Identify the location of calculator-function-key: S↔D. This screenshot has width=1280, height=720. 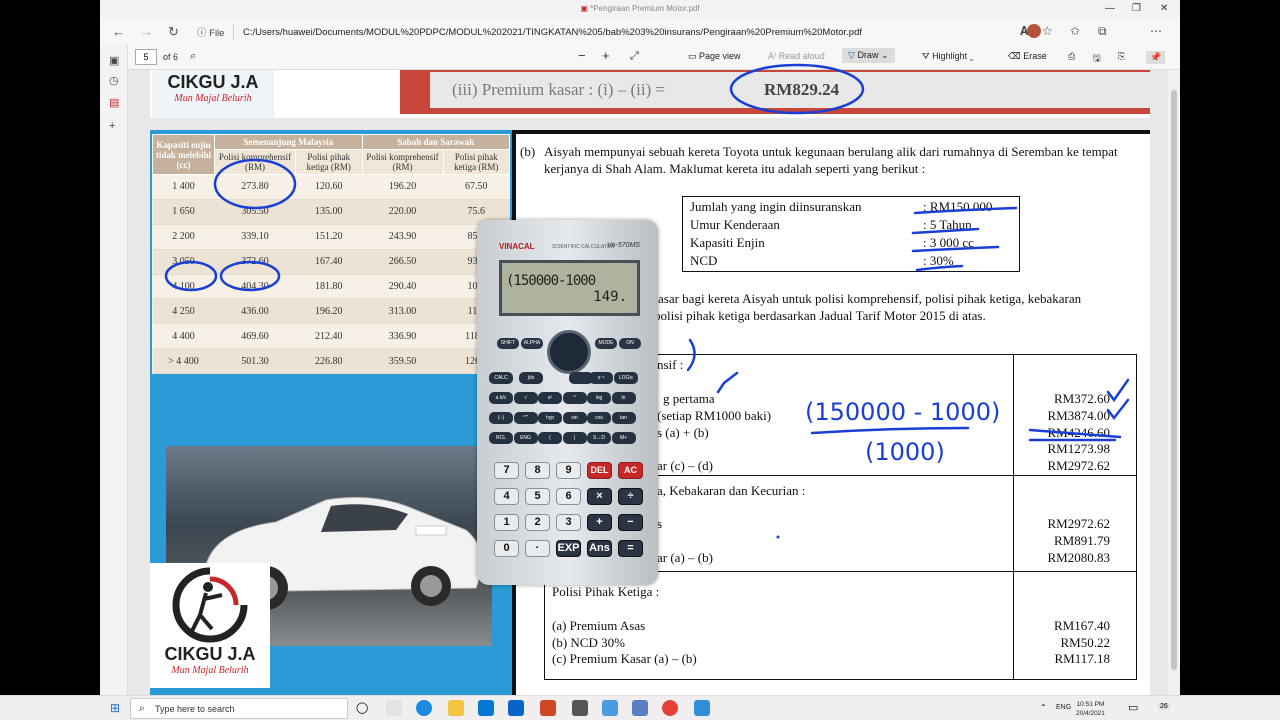
(599, 438).